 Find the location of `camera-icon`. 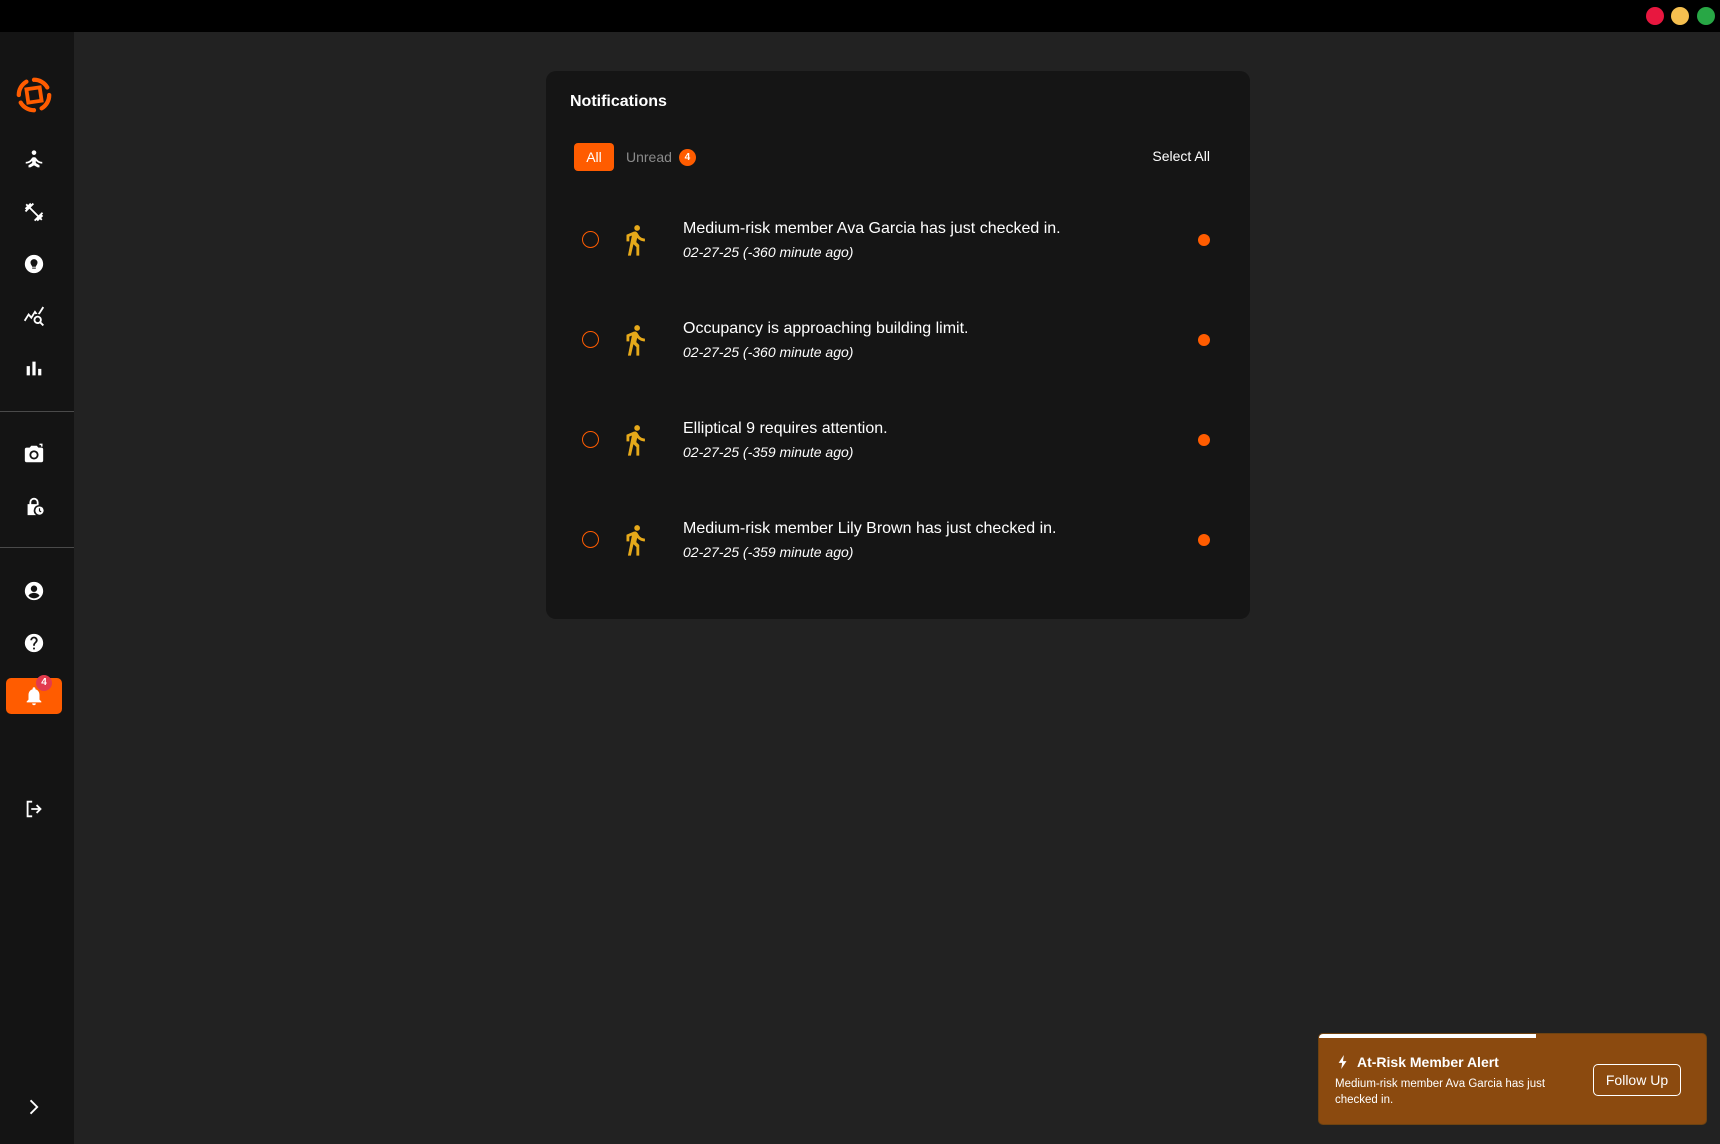

camera-icon is located at coordinates (34, 453).